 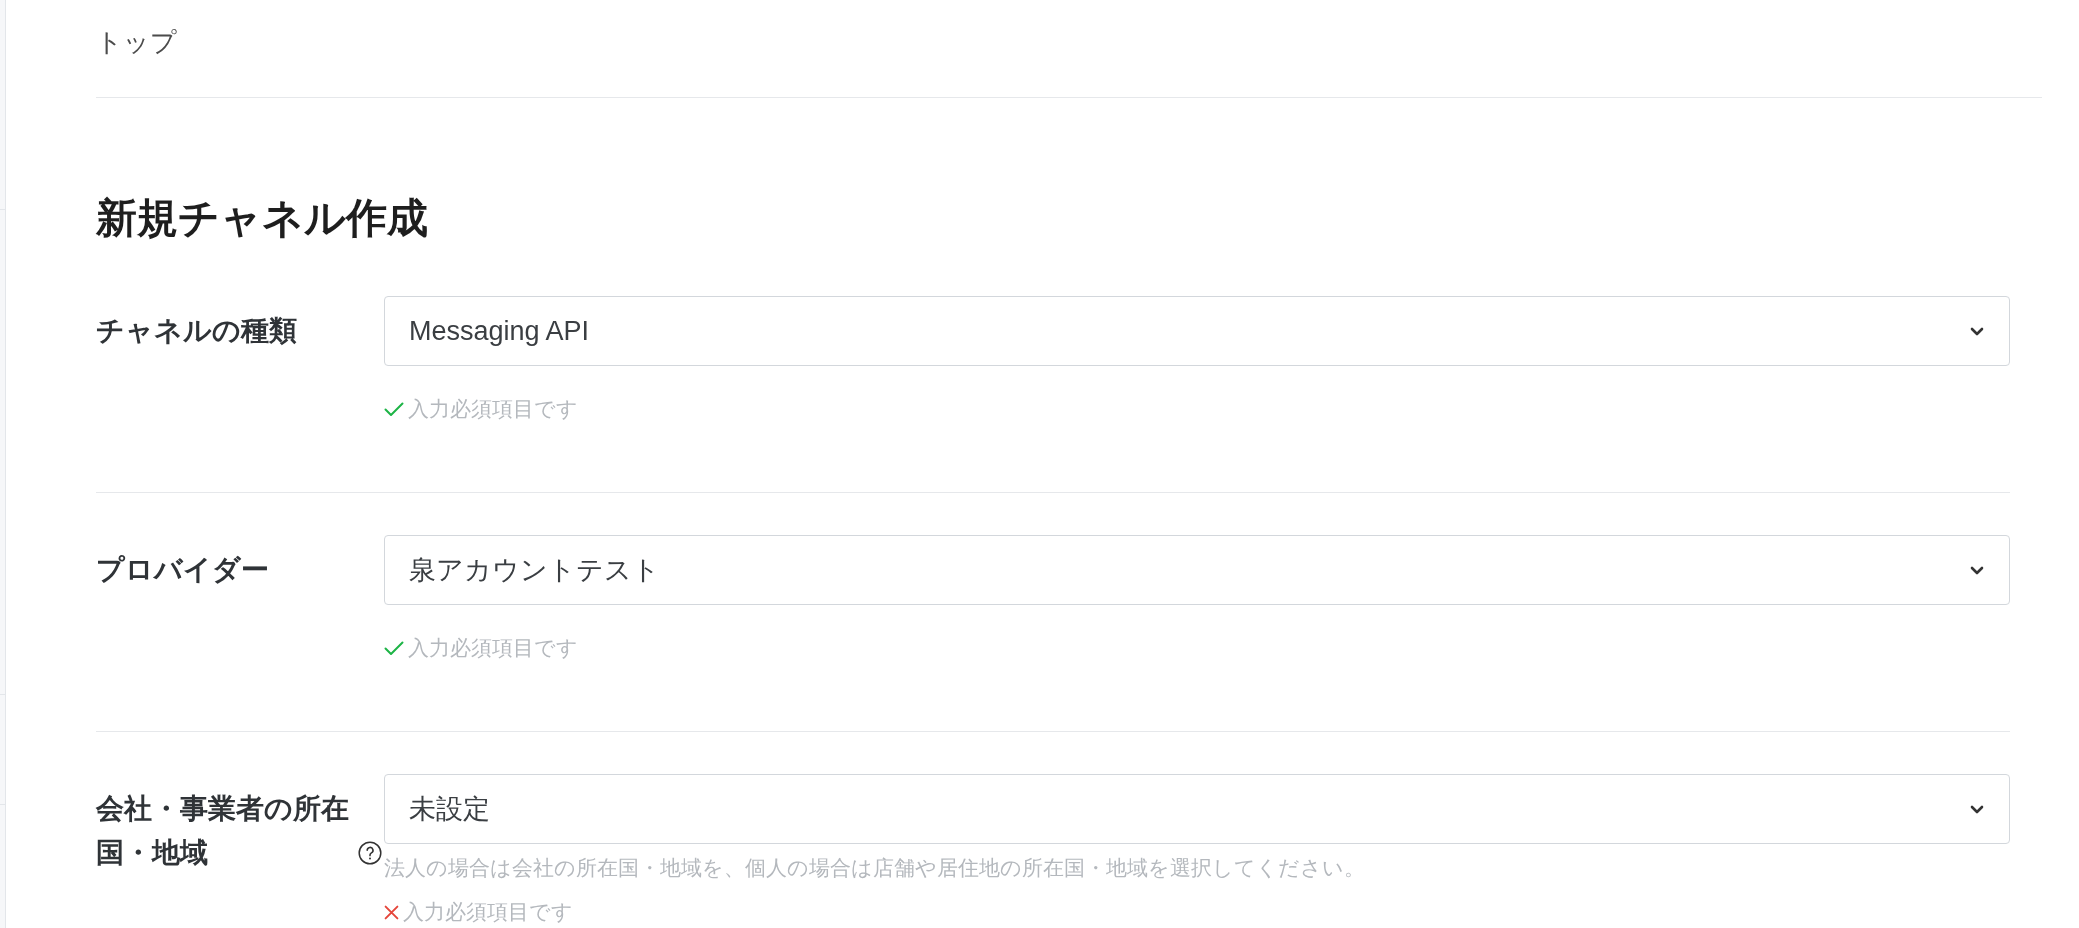 What do you see at coordinates (1197, 570) in the screenshot?
I see `dropdown-select: 泉アカウントテスト` at bounding box center [1197, 570].